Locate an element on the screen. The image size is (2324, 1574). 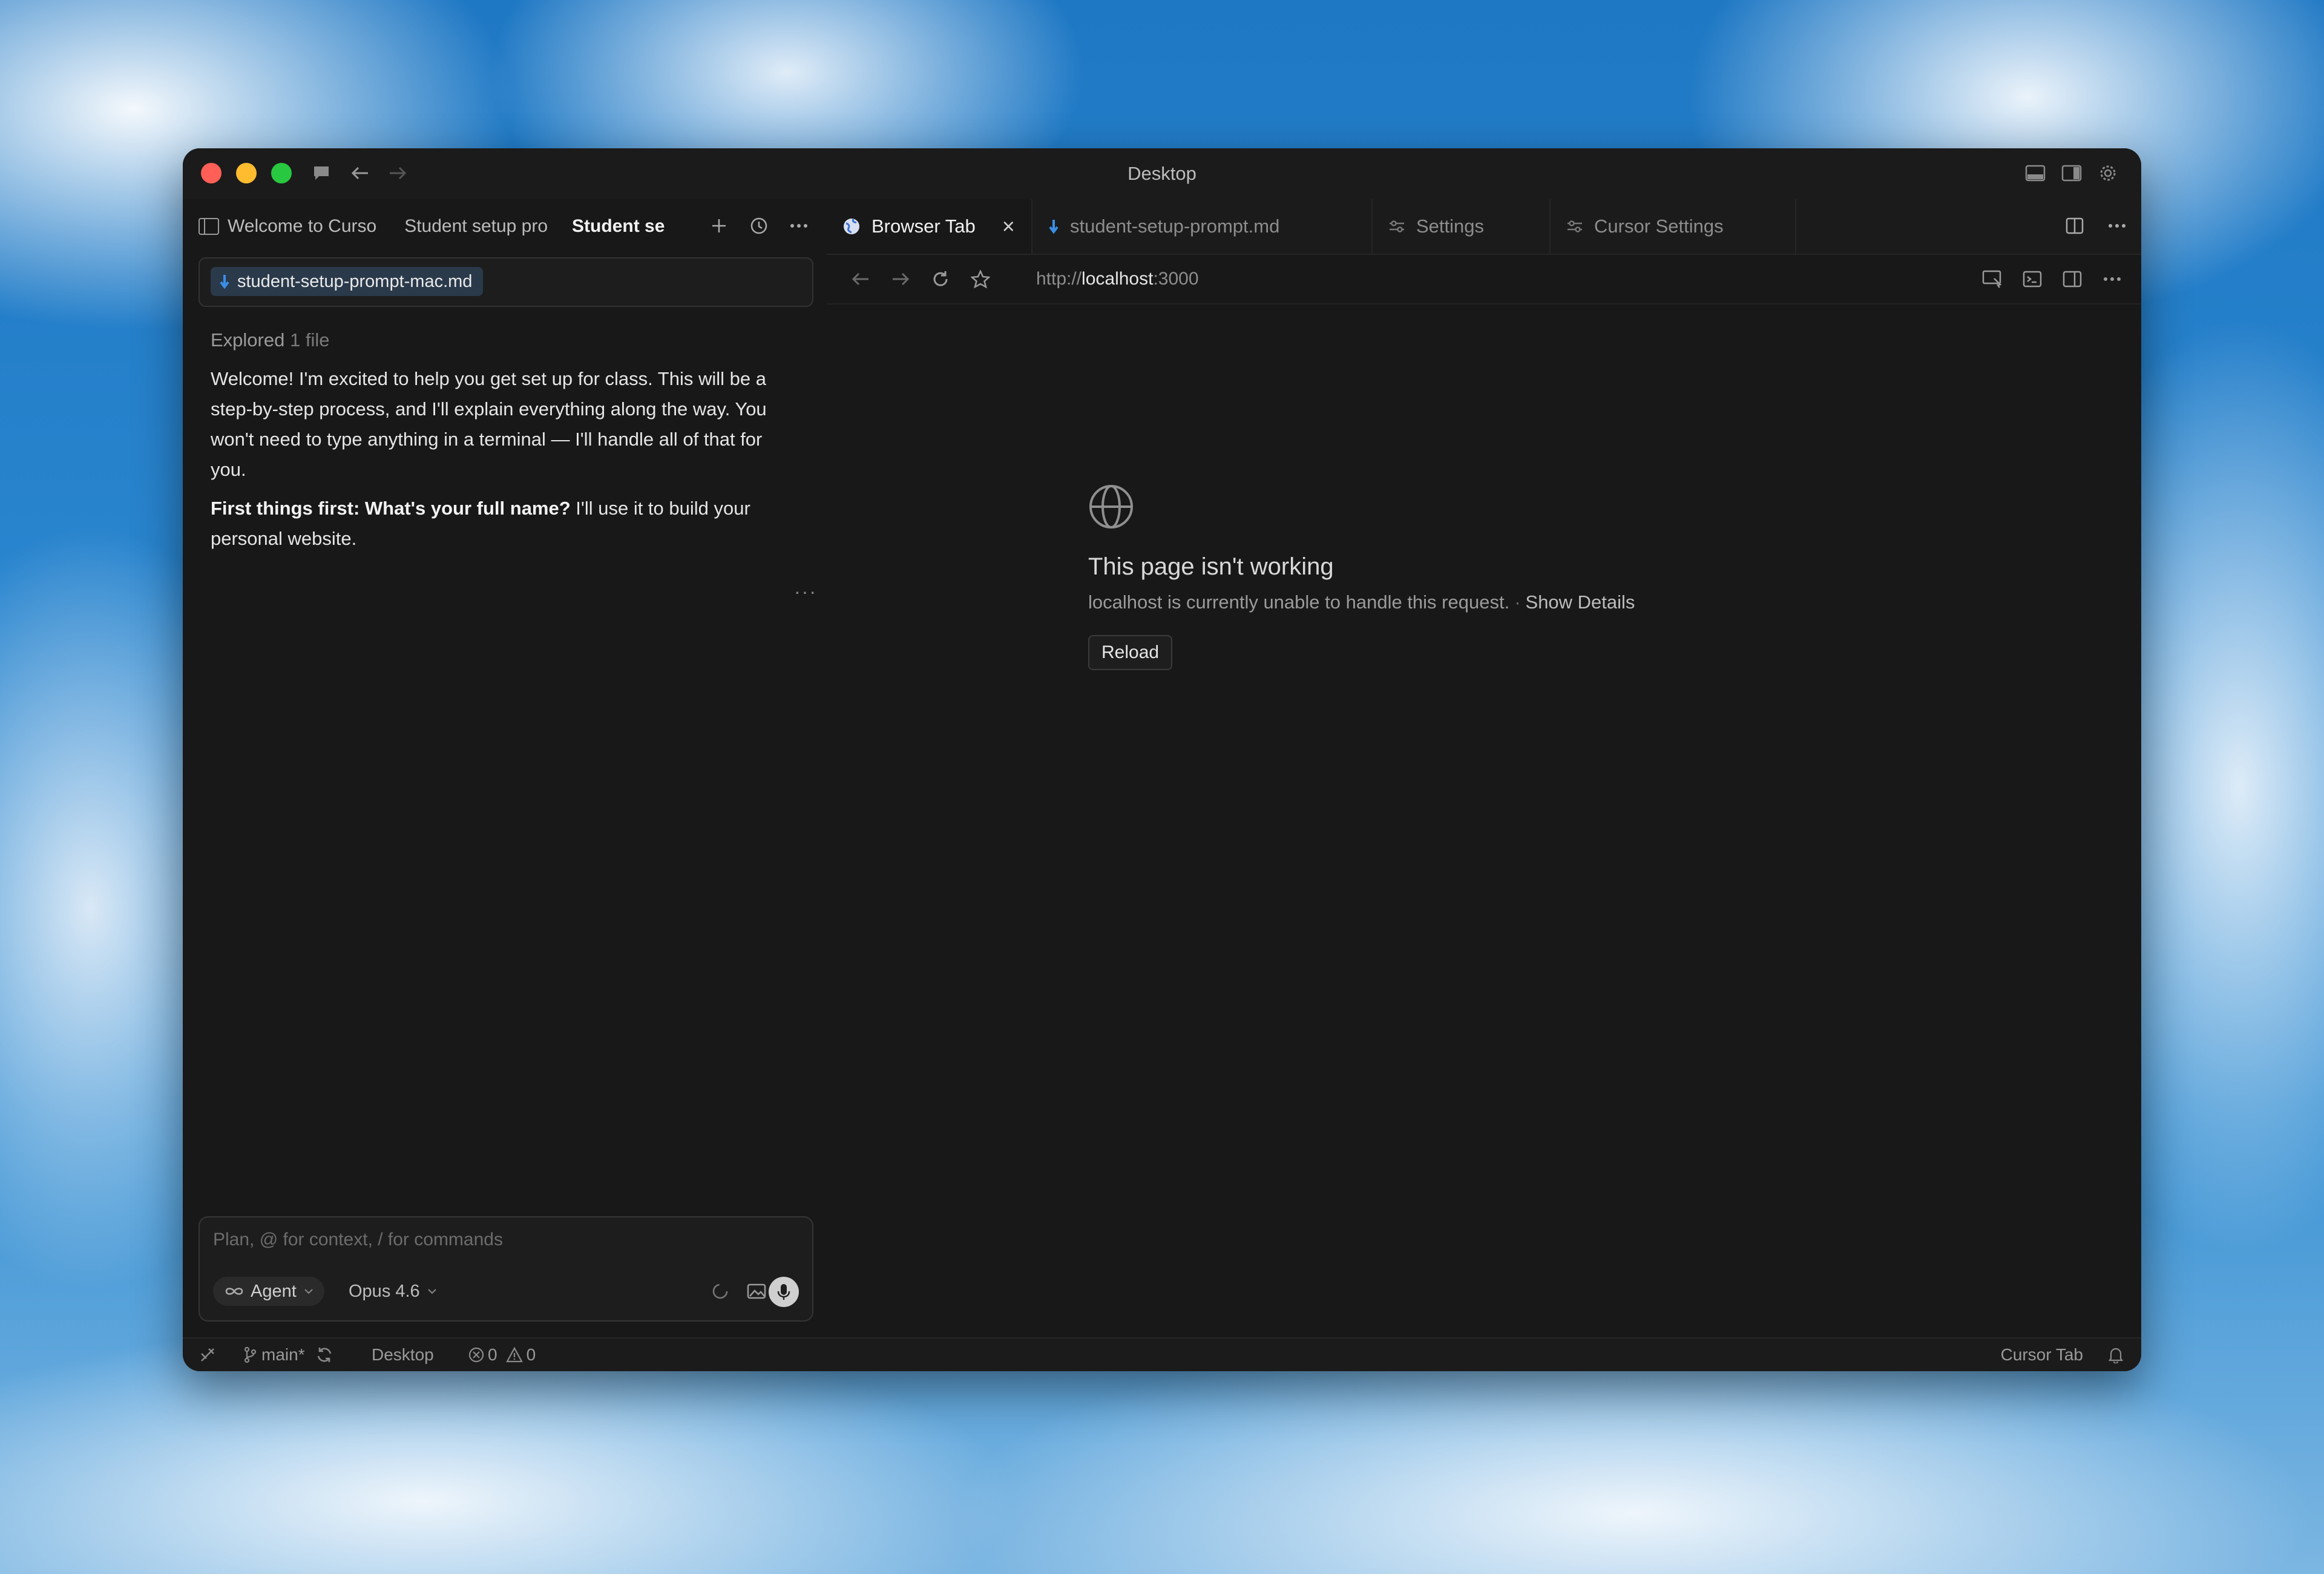
tab-label: Browser Tab is located at coordinates (924, 227).